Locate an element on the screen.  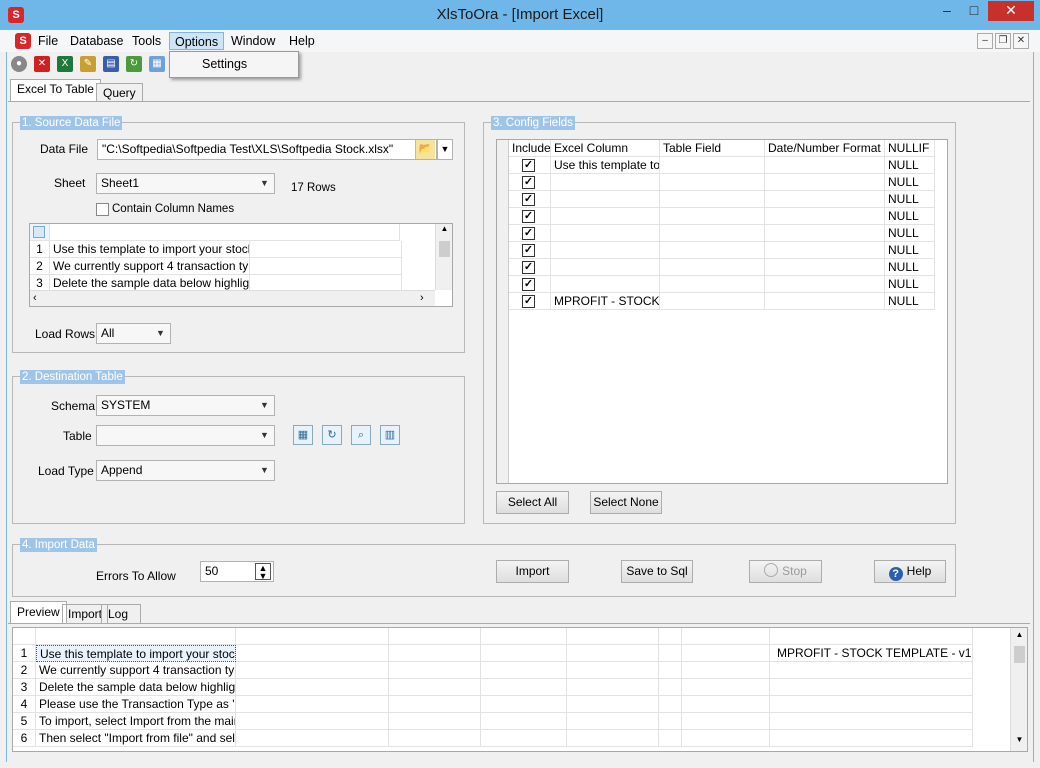
mdi-minimize-button: – is located at coordinates (985, 41).